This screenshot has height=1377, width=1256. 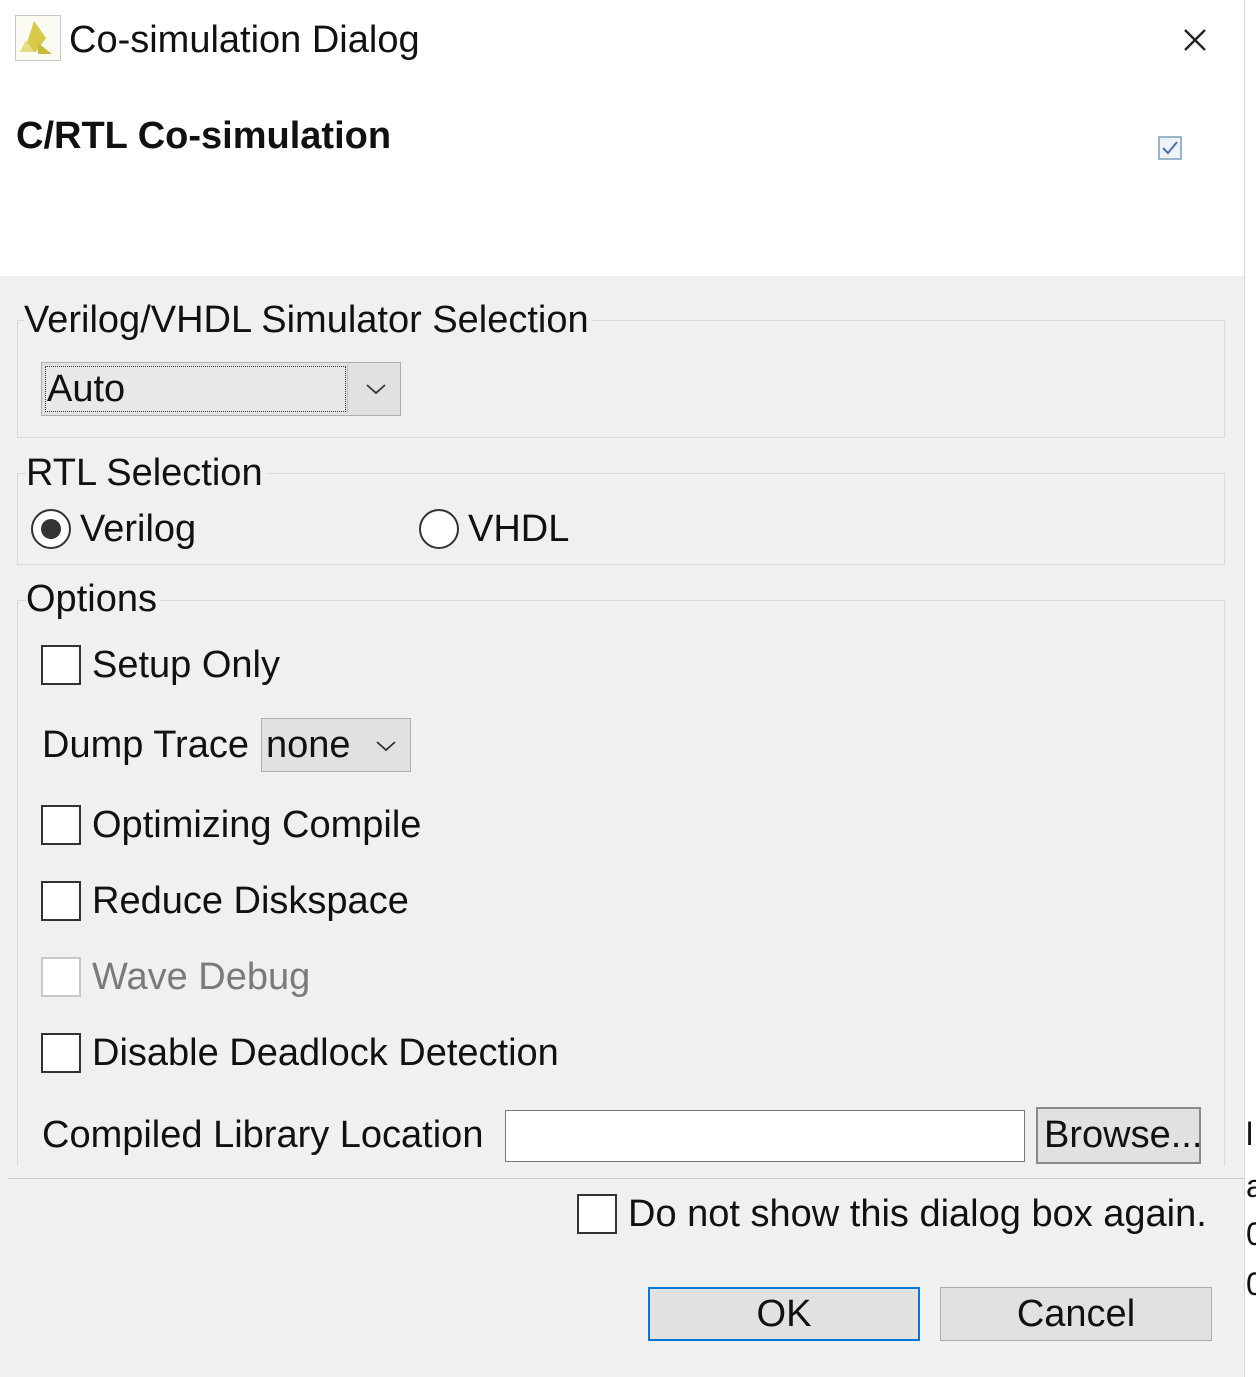 What do you see at coordinates (138, 529) in the screenshot?
I see `verilog-radio-label: Verilog` at bounding box center [138, 529].